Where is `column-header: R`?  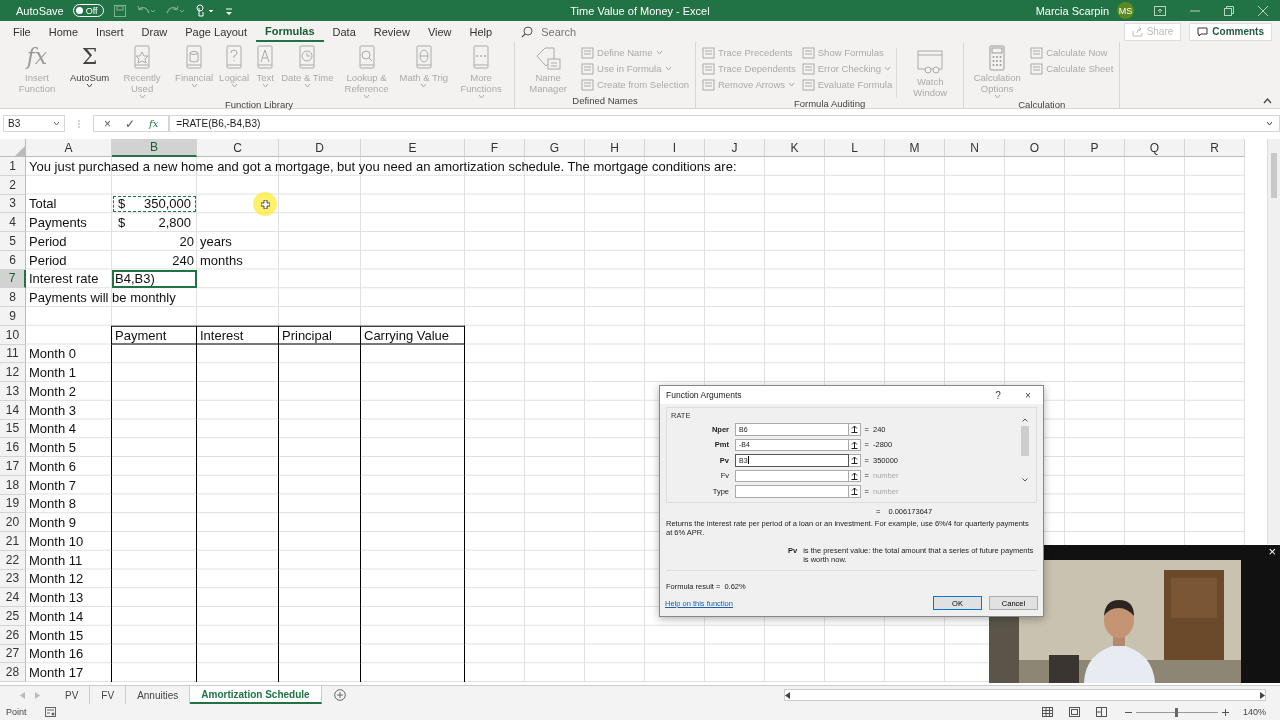 column-header: R is located at coordinates (1215, 148).